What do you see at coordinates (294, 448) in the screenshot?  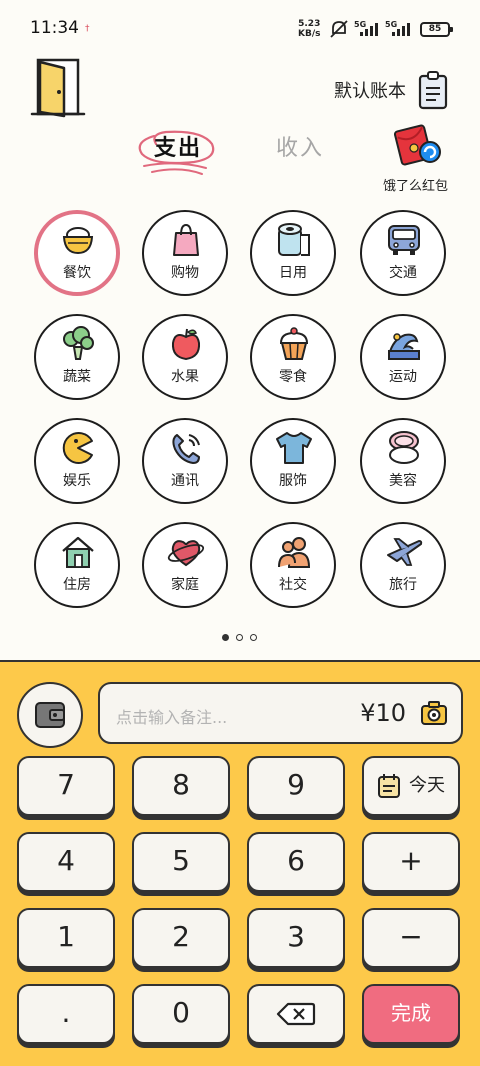 I see `tshirt-icon` at bounding box center [294, 448].